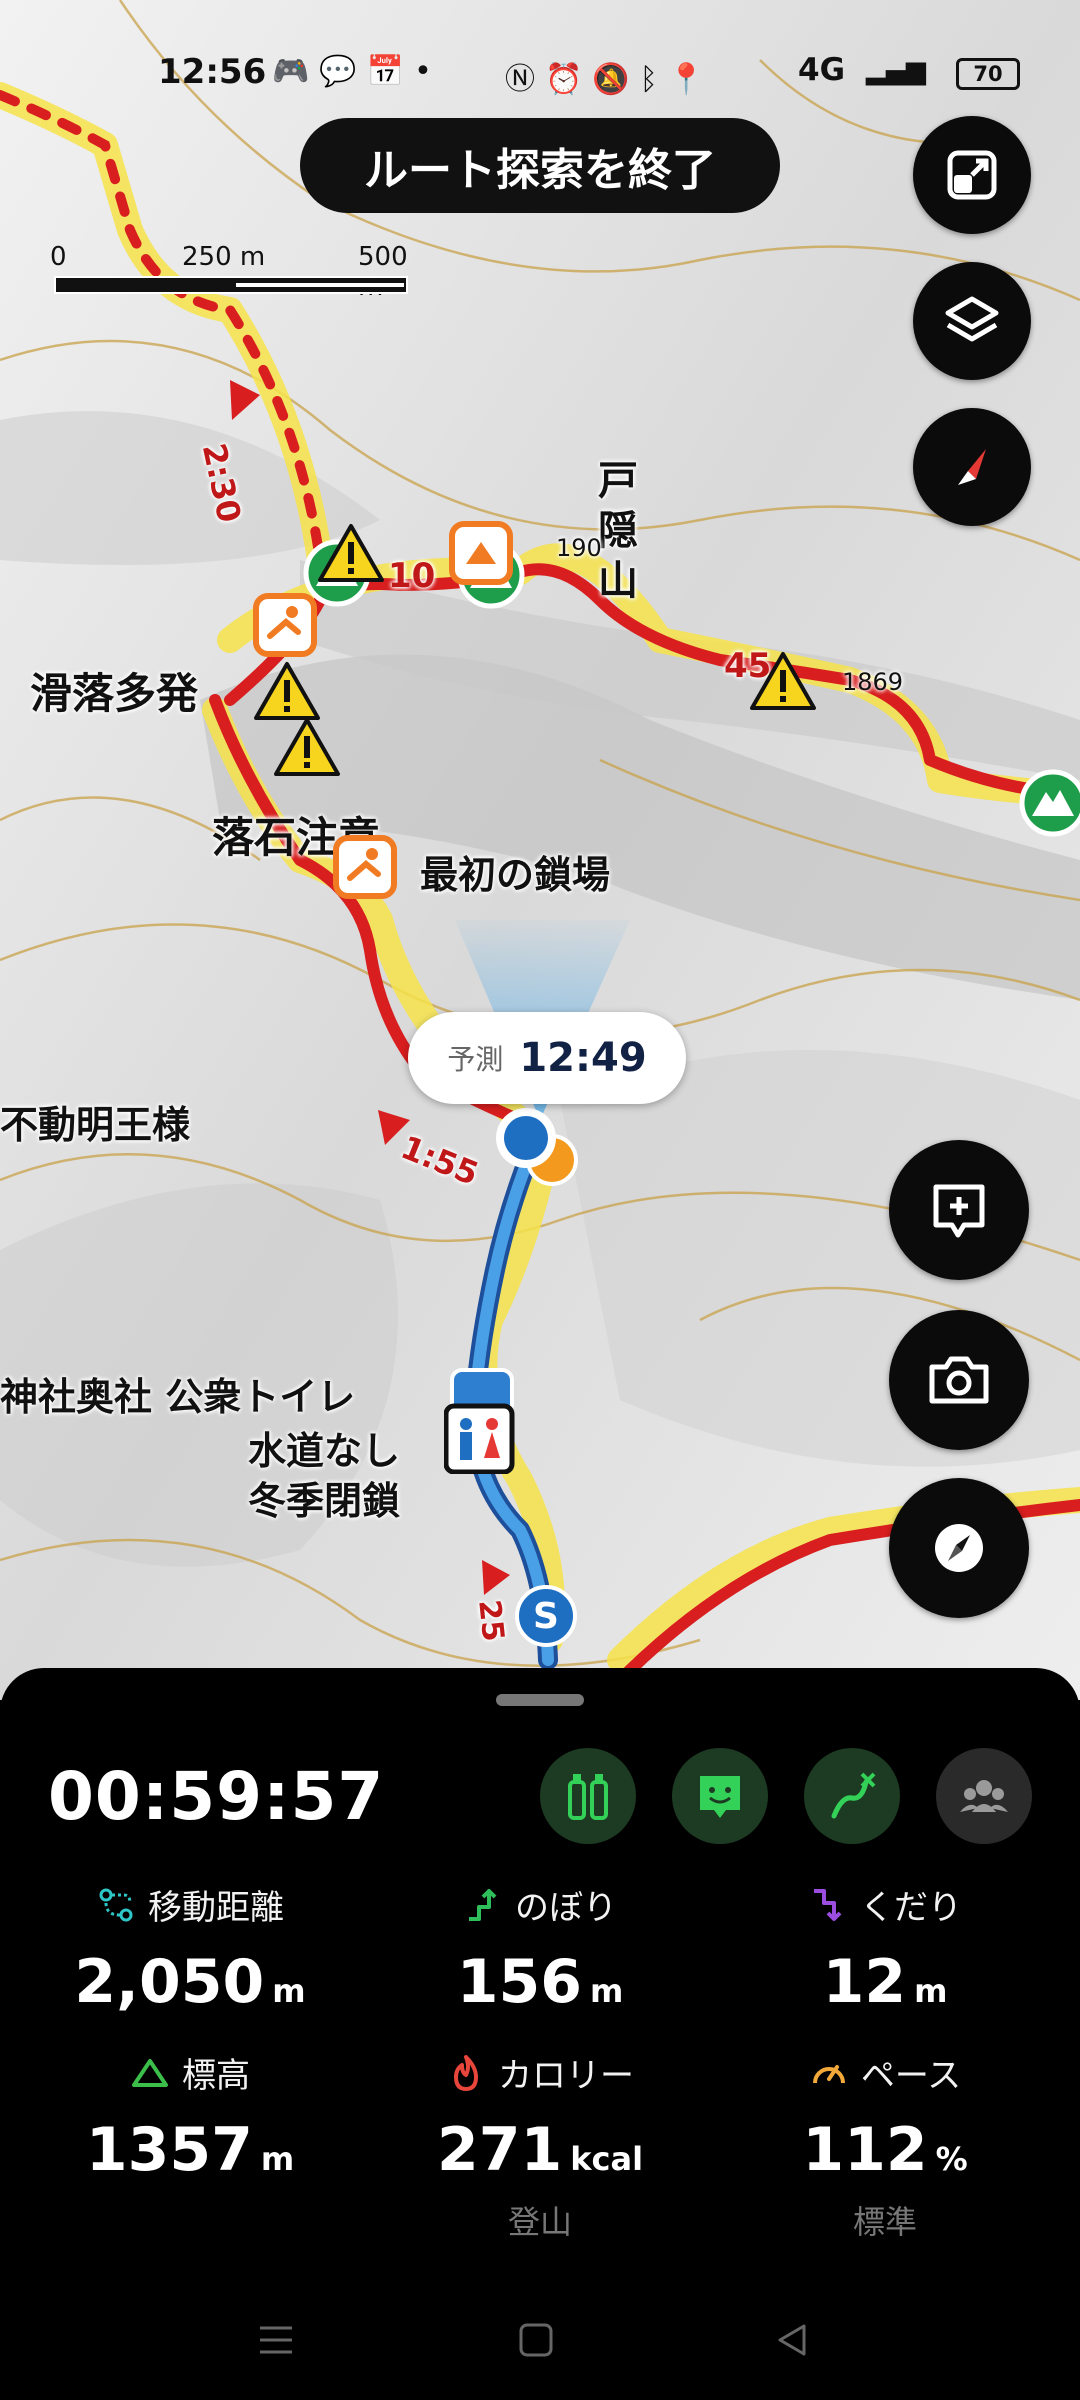 Image resolution: width=1080 pixels, height=2400 pixels. What do you see at coordinates (525, 79) in the screenshot?
I see `nfc-icon: Ⓝ` at bounding box center [525, 79].